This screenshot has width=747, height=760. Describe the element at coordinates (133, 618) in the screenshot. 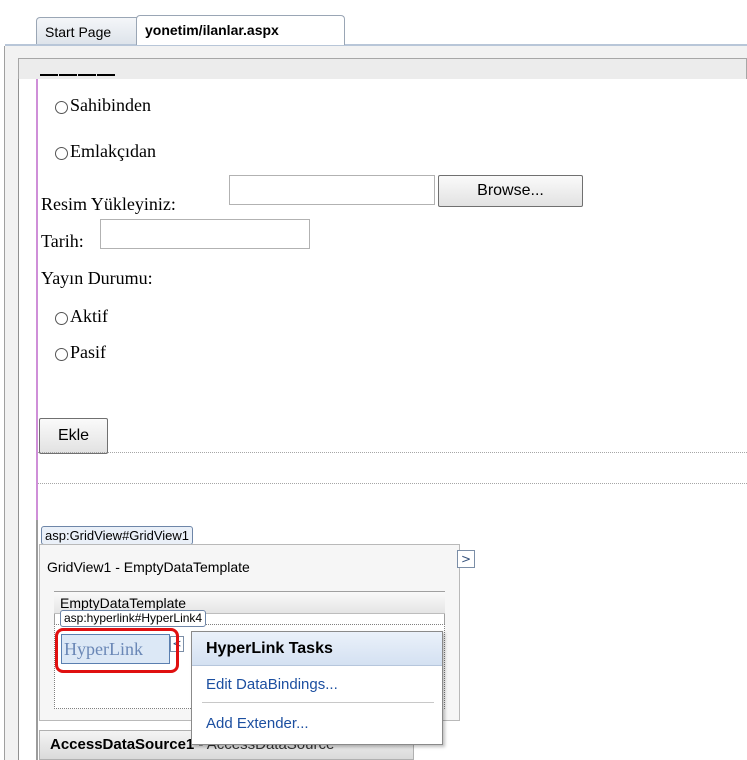

I see `hyperlink-tag: asp:hyperlink#HyperLink4` at that location.